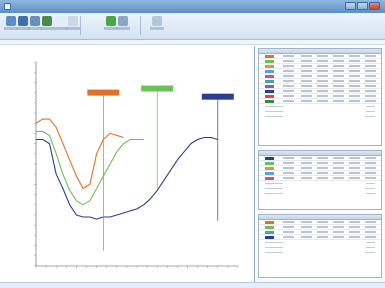 This screenshot has height=288, width=385. I want to click on close-button, so click(374, 6).